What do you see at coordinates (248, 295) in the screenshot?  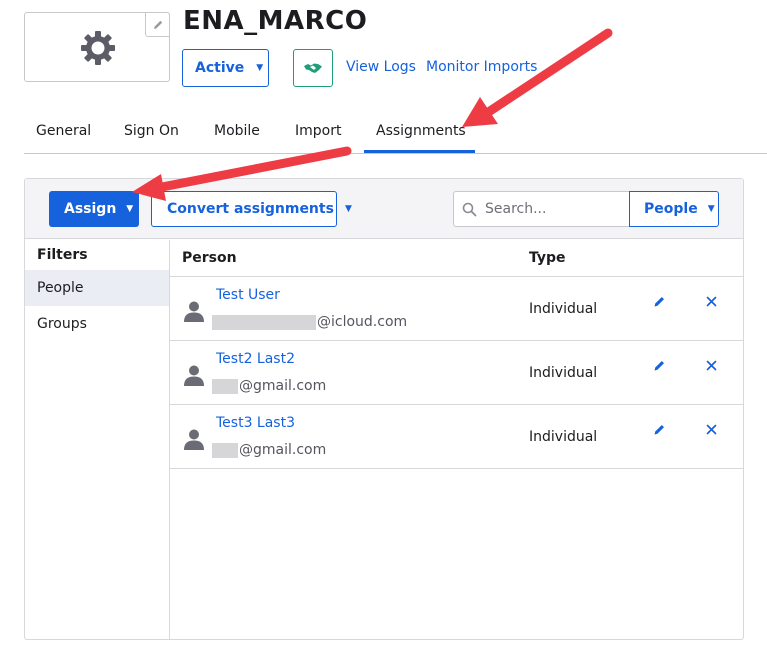 I see `person-name-link: Test User` at bounding box center [248, 295].